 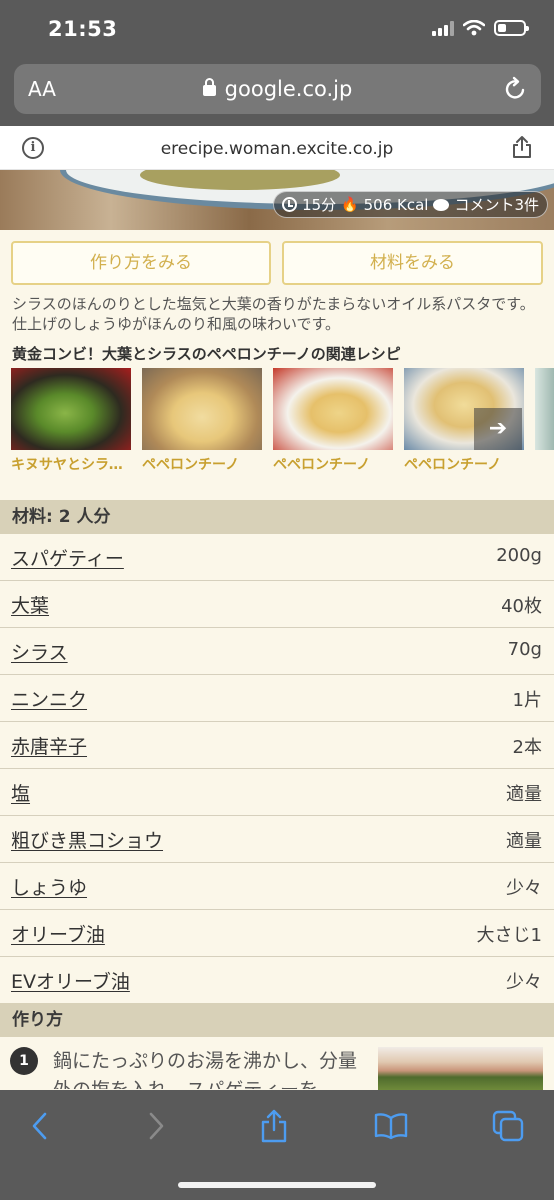 What do you see at coordinates (350, 204) in the screenshot?
I see `flame-icon: 🔥` at bounding box center [350, 204].